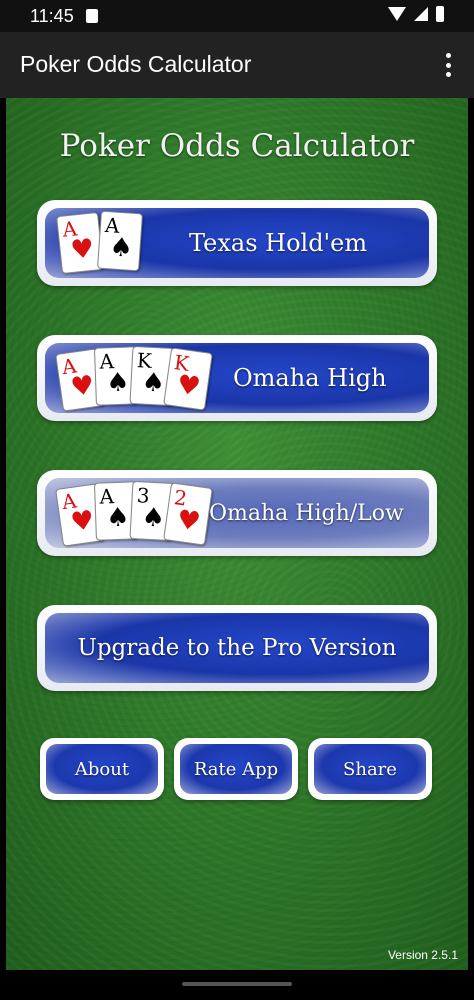 The image size is (474, 1000). I want to click on rate-app-label: Rate App, so click(236, 769).